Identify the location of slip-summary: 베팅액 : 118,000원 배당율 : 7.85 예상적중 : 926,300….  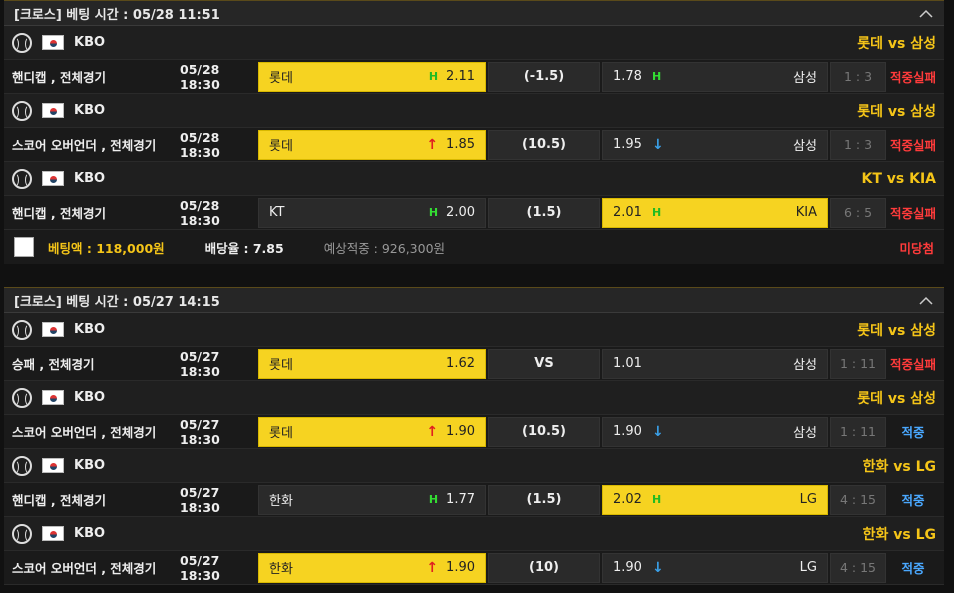
(474, 247).